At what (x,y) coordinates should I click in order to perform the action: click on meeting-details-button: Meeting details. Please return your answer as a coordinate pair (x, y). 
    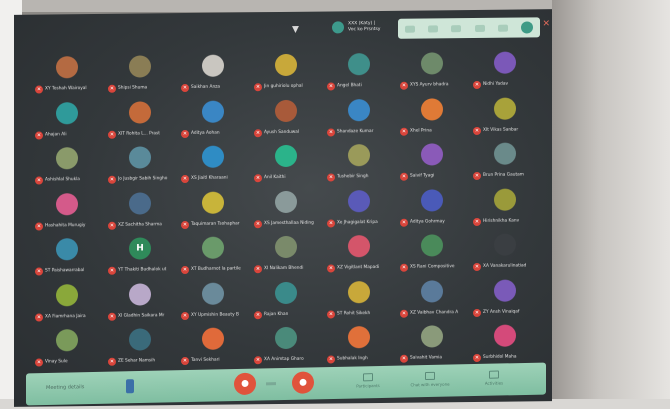
    Looking at the image, I should click on (65, 387).